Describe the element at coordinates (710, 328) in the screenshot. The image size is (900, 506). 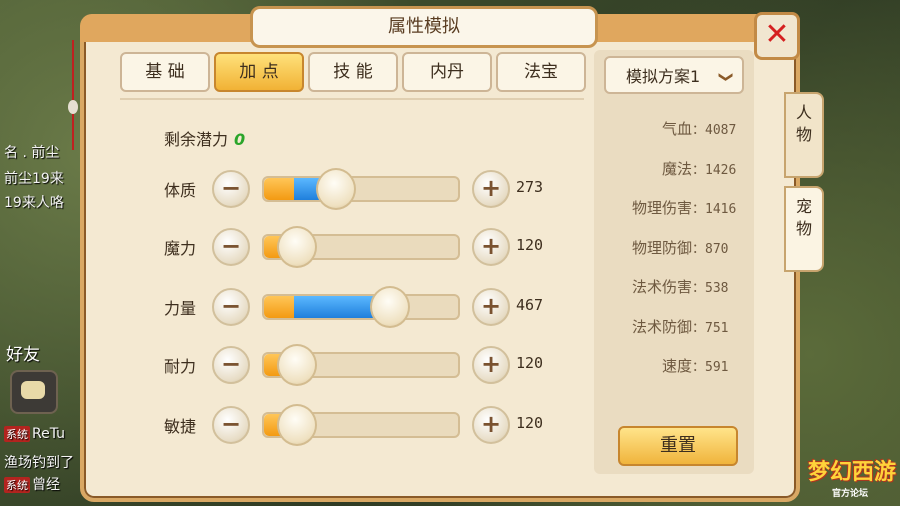
I see `stat-value: ：751` at that location.